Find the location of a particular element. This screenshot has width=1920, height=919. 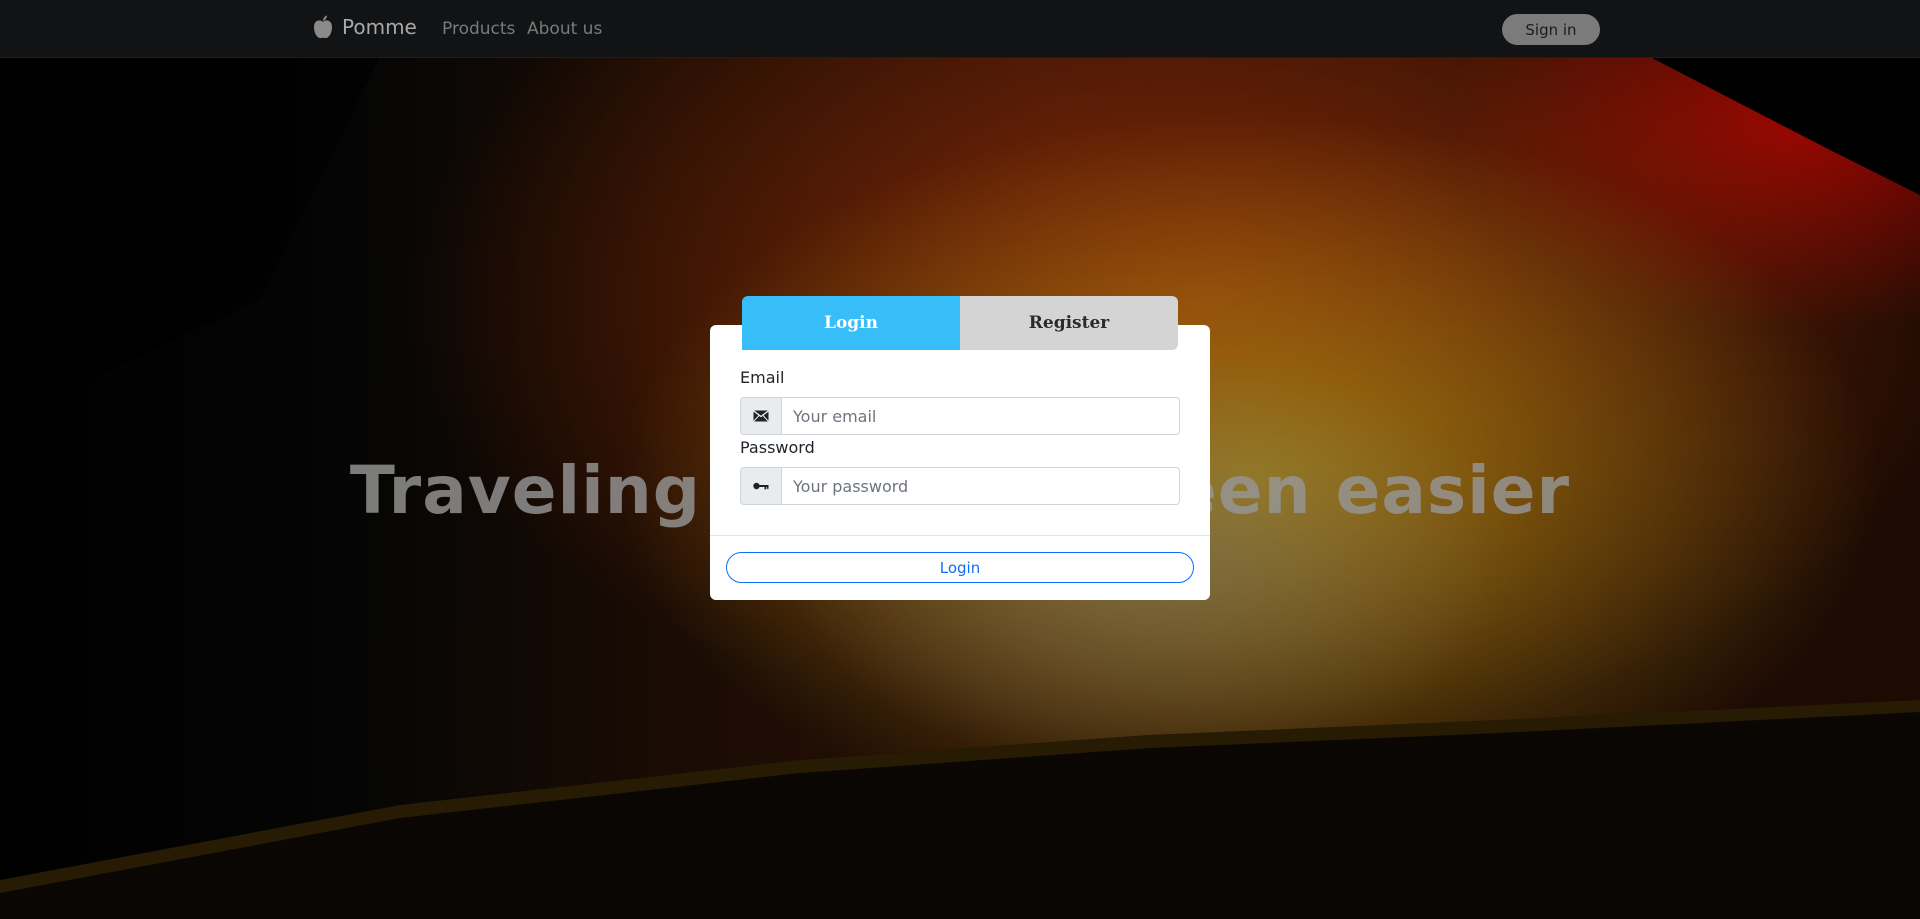

login-submit-button: Login is located at coordinates (960, 567).